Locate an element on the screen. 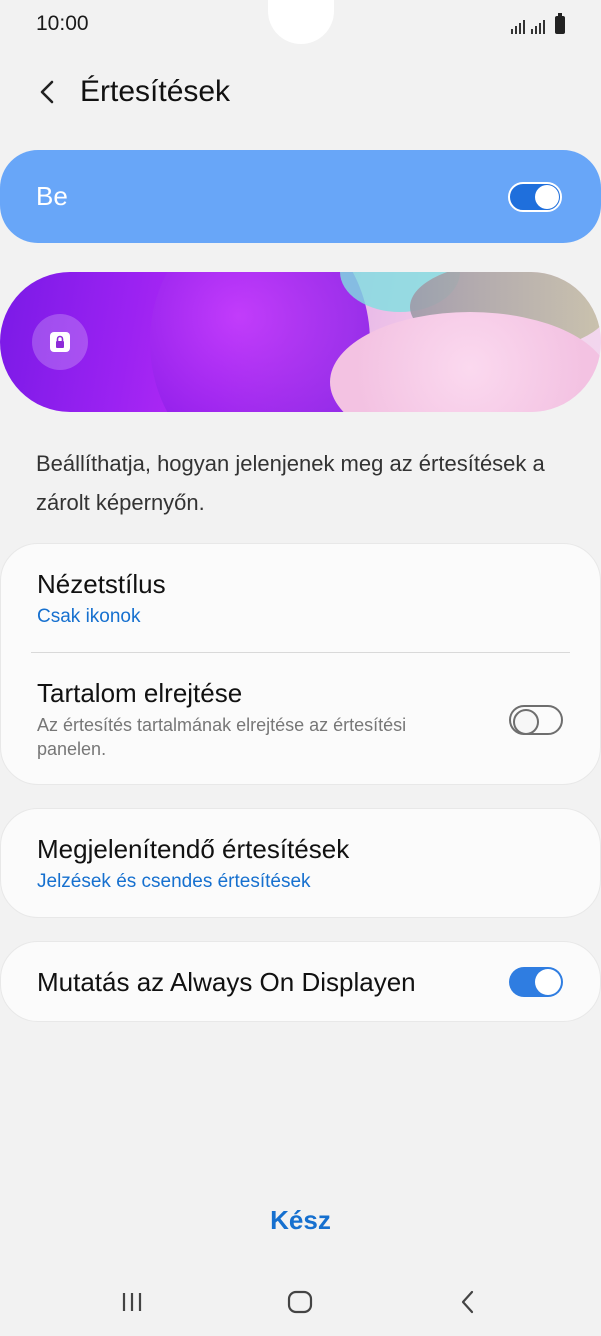  setting-view-style: Nézetstílus Csak ikonok is located at coordinates (301, 599).